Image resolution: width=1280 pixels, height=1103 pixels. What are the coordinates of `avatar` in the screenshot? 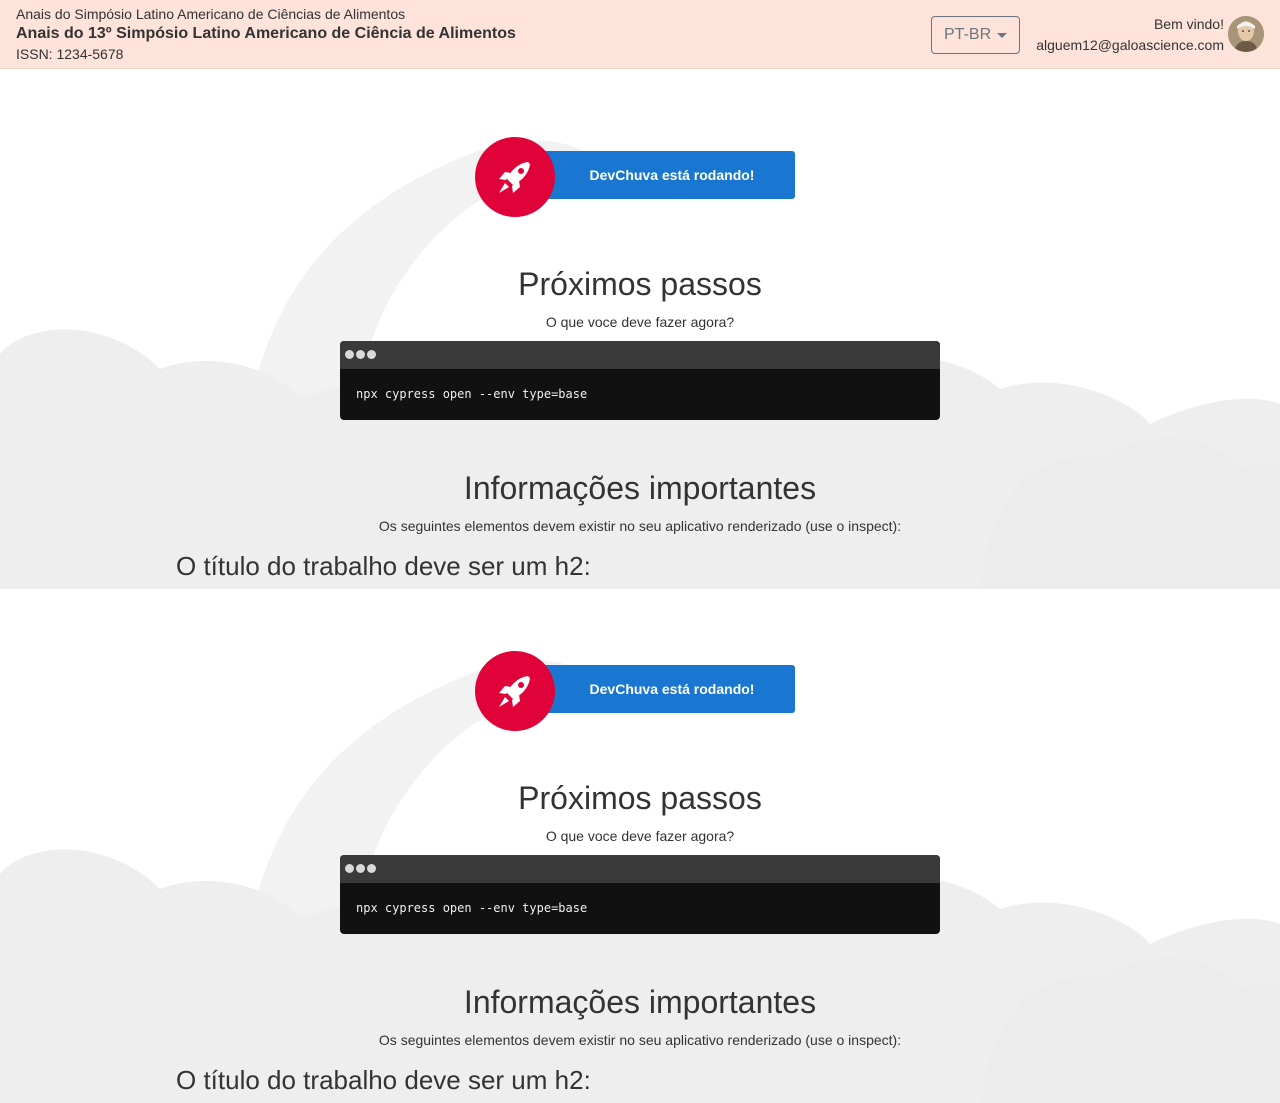 It's located at (1246, 34).